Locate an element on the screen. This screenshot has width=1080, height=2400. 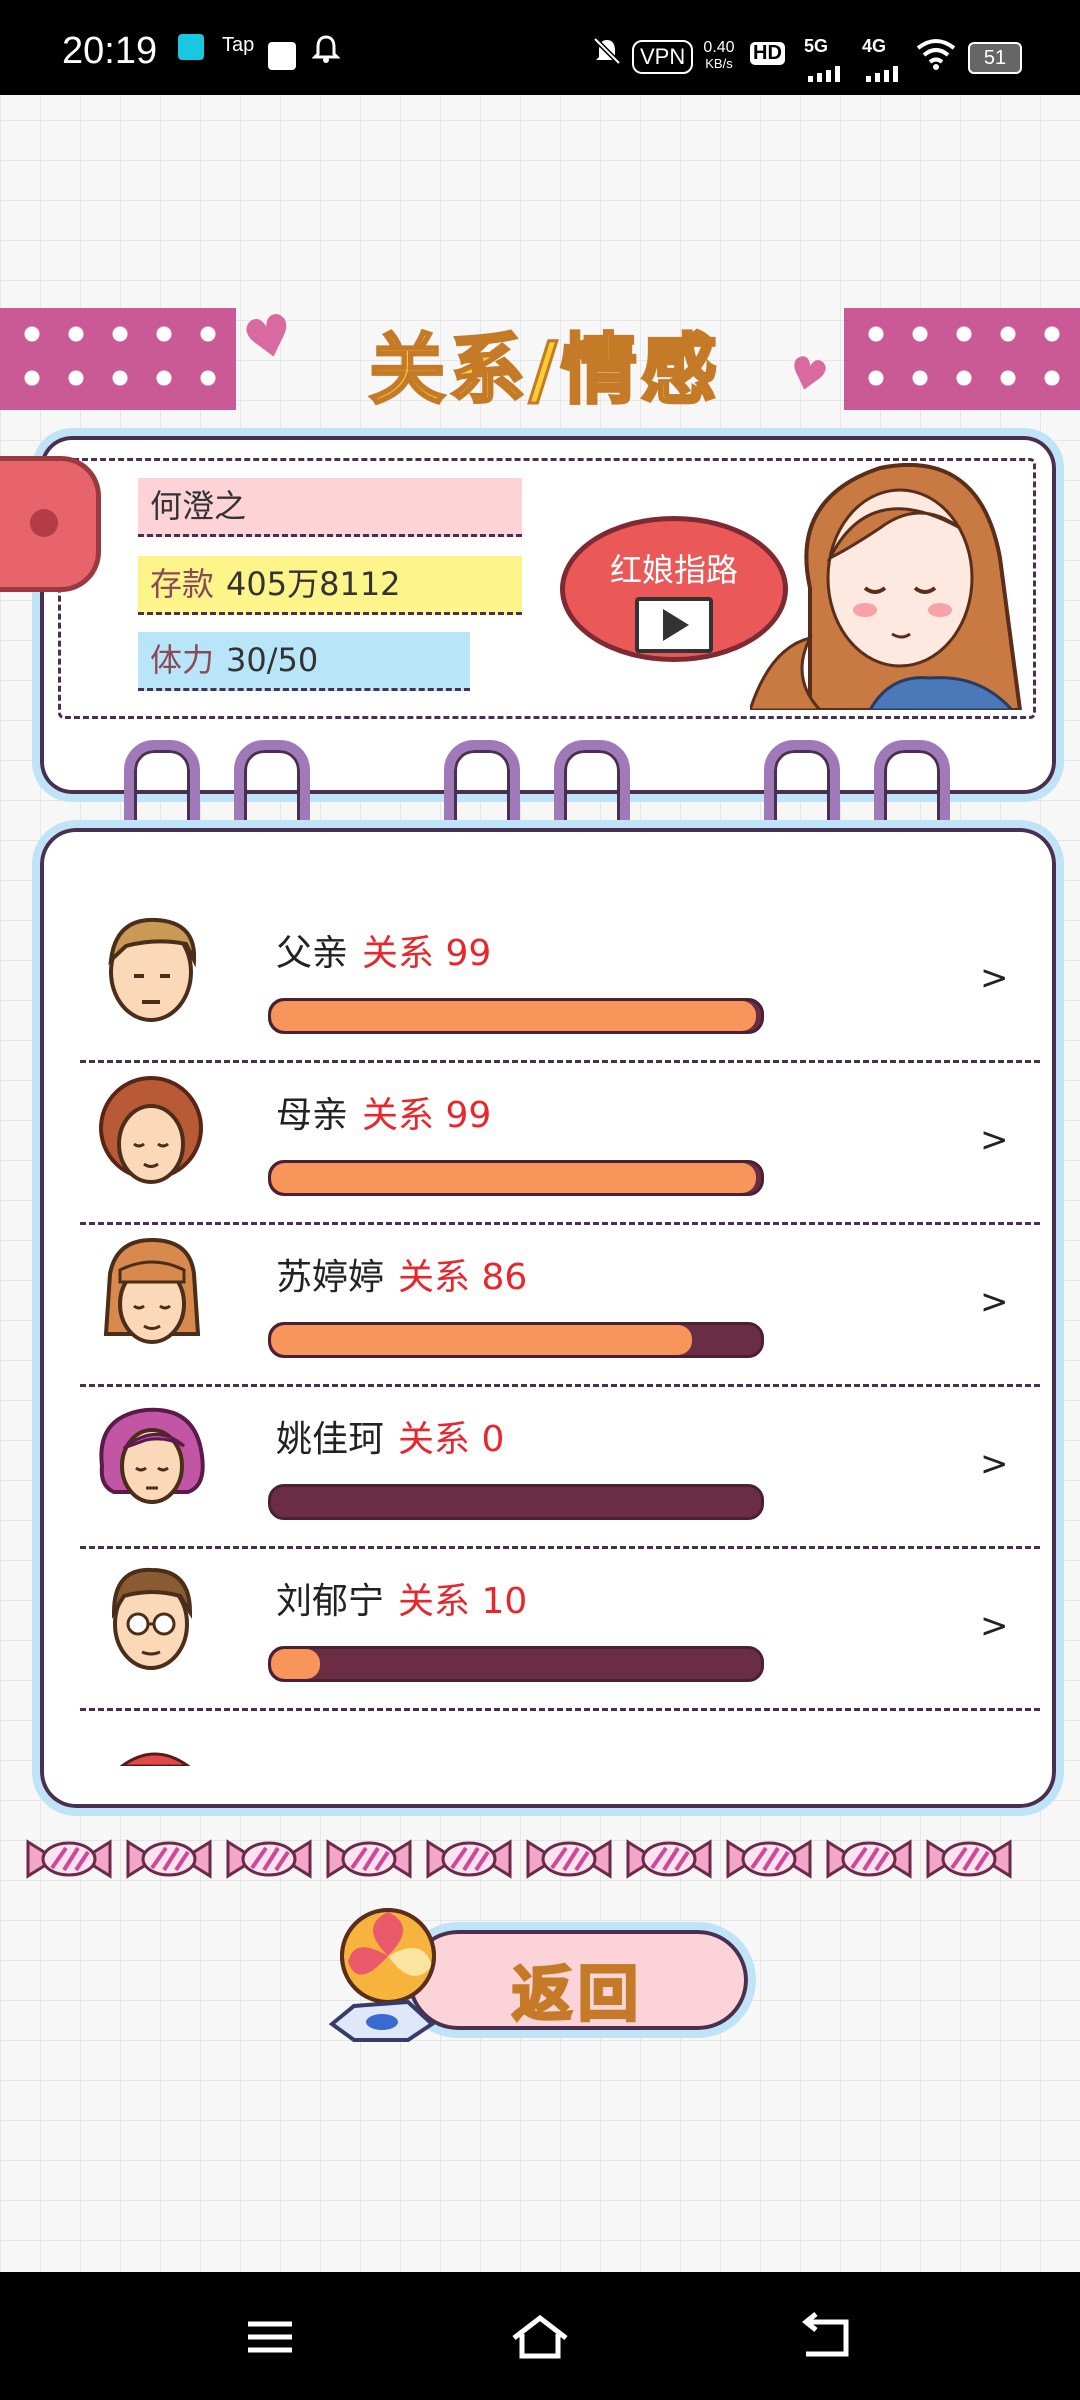
relation-row-mother: 母亲 关系 99 > is located at coordinates (560, 1142).